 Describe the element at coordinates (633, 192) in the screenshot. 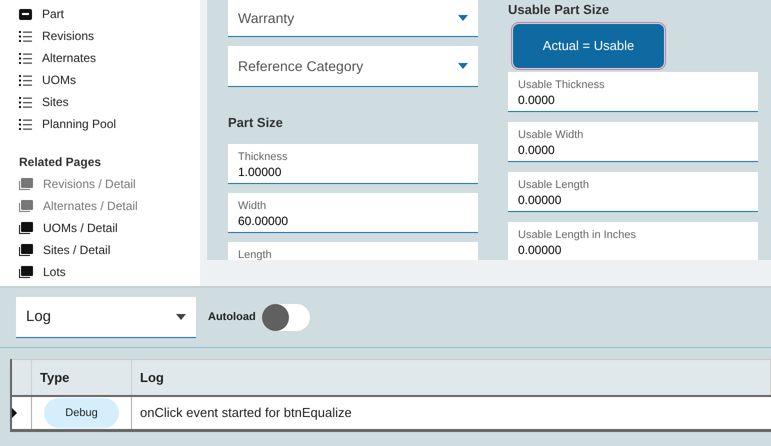

I see `input-field: Usable Length 0.00000` at that location.